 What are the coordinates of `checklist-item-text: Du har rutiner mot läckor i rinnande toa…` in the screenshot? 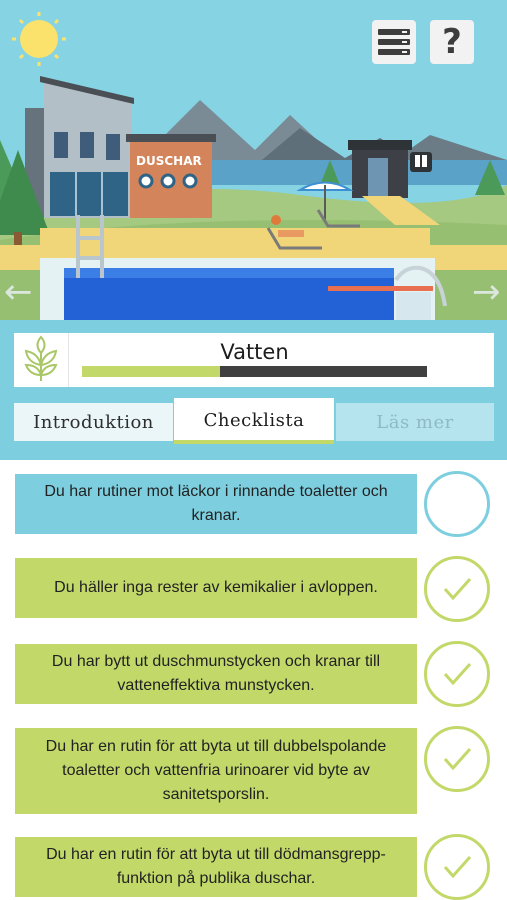 It's located at (216, 504).